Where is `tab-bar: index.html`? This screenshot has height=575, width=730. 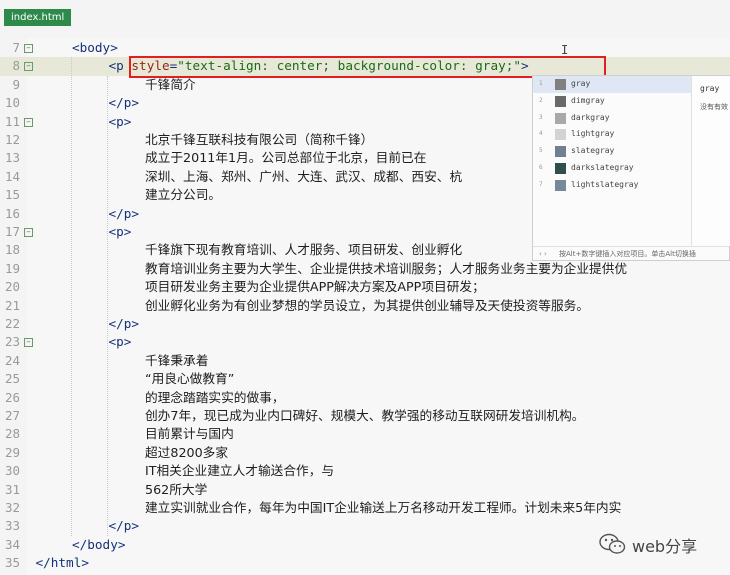 tab-bar: index.html is located at coordinates (365, 16).